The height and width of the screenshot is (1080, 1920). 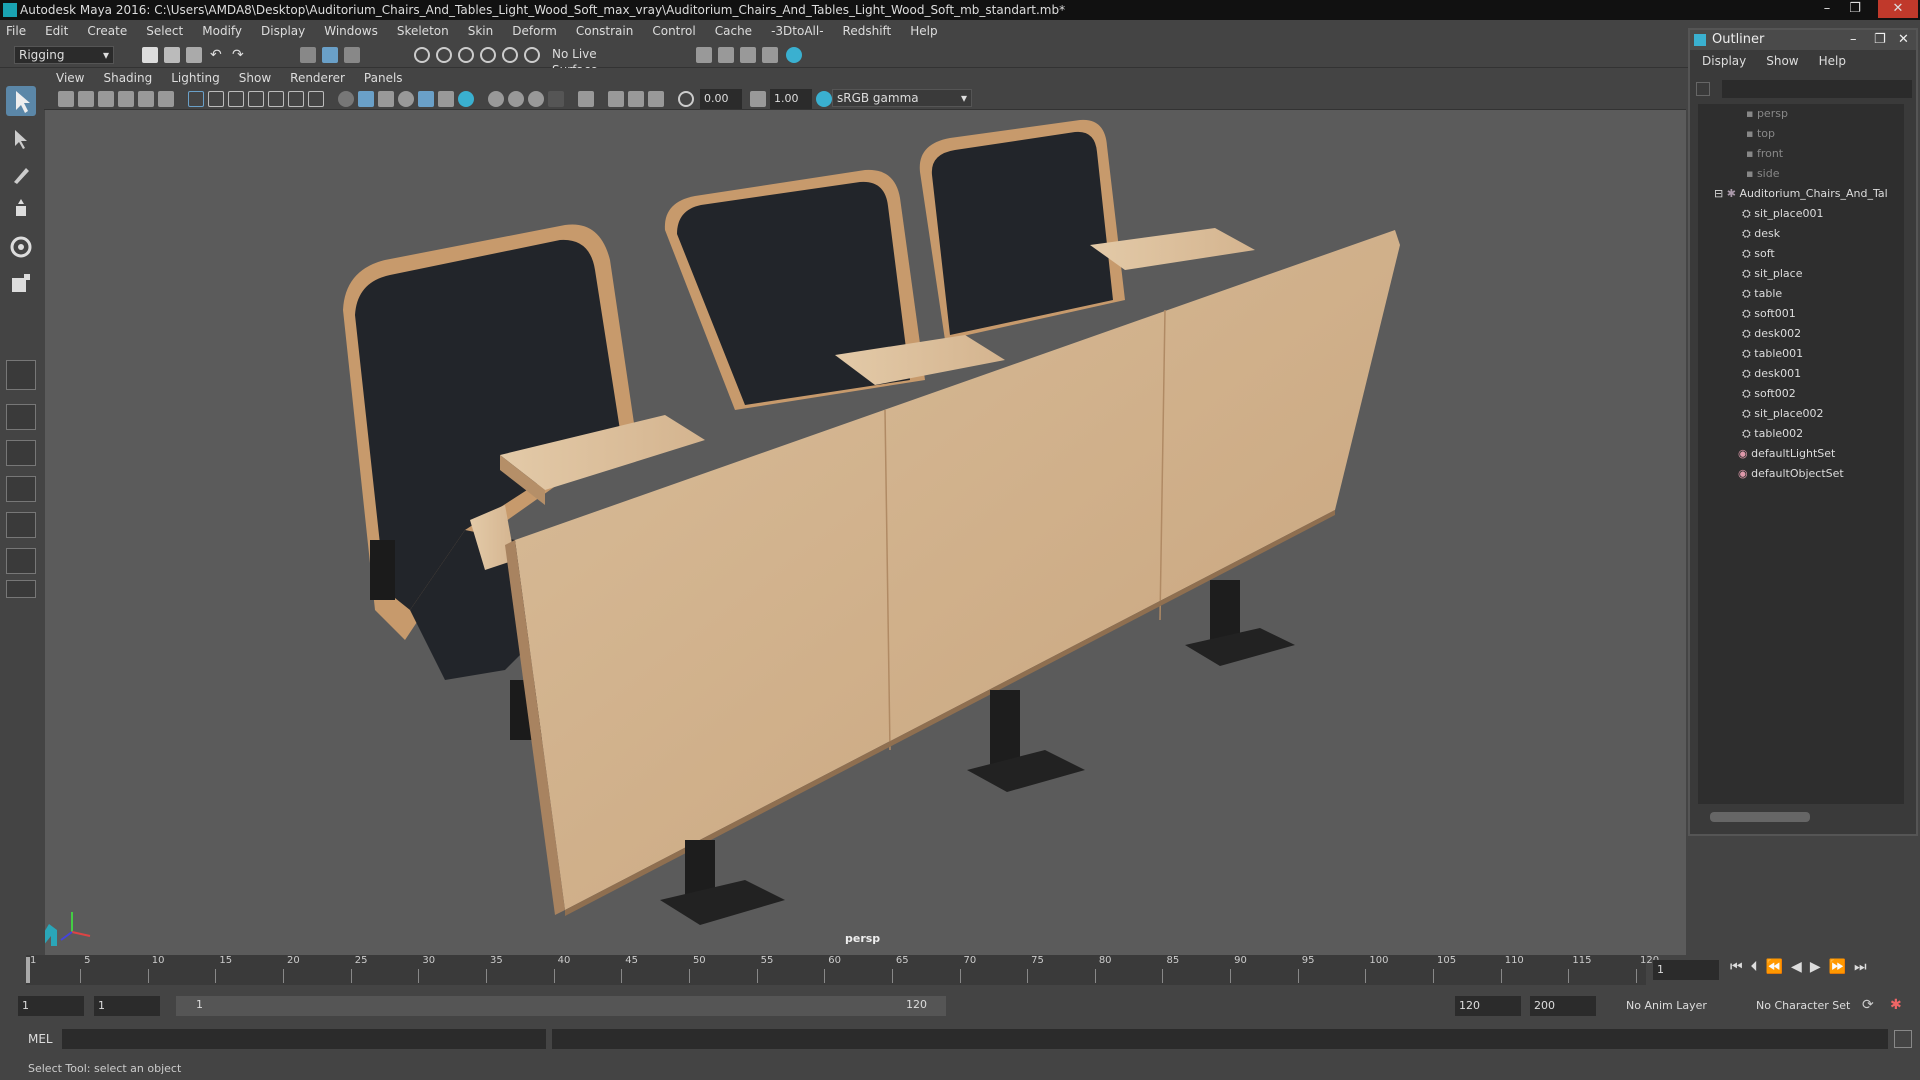 What do you see at coordinates (704, 55) in the screenshot?
I see `render-settings-icon` at bounding box center [704, 55].